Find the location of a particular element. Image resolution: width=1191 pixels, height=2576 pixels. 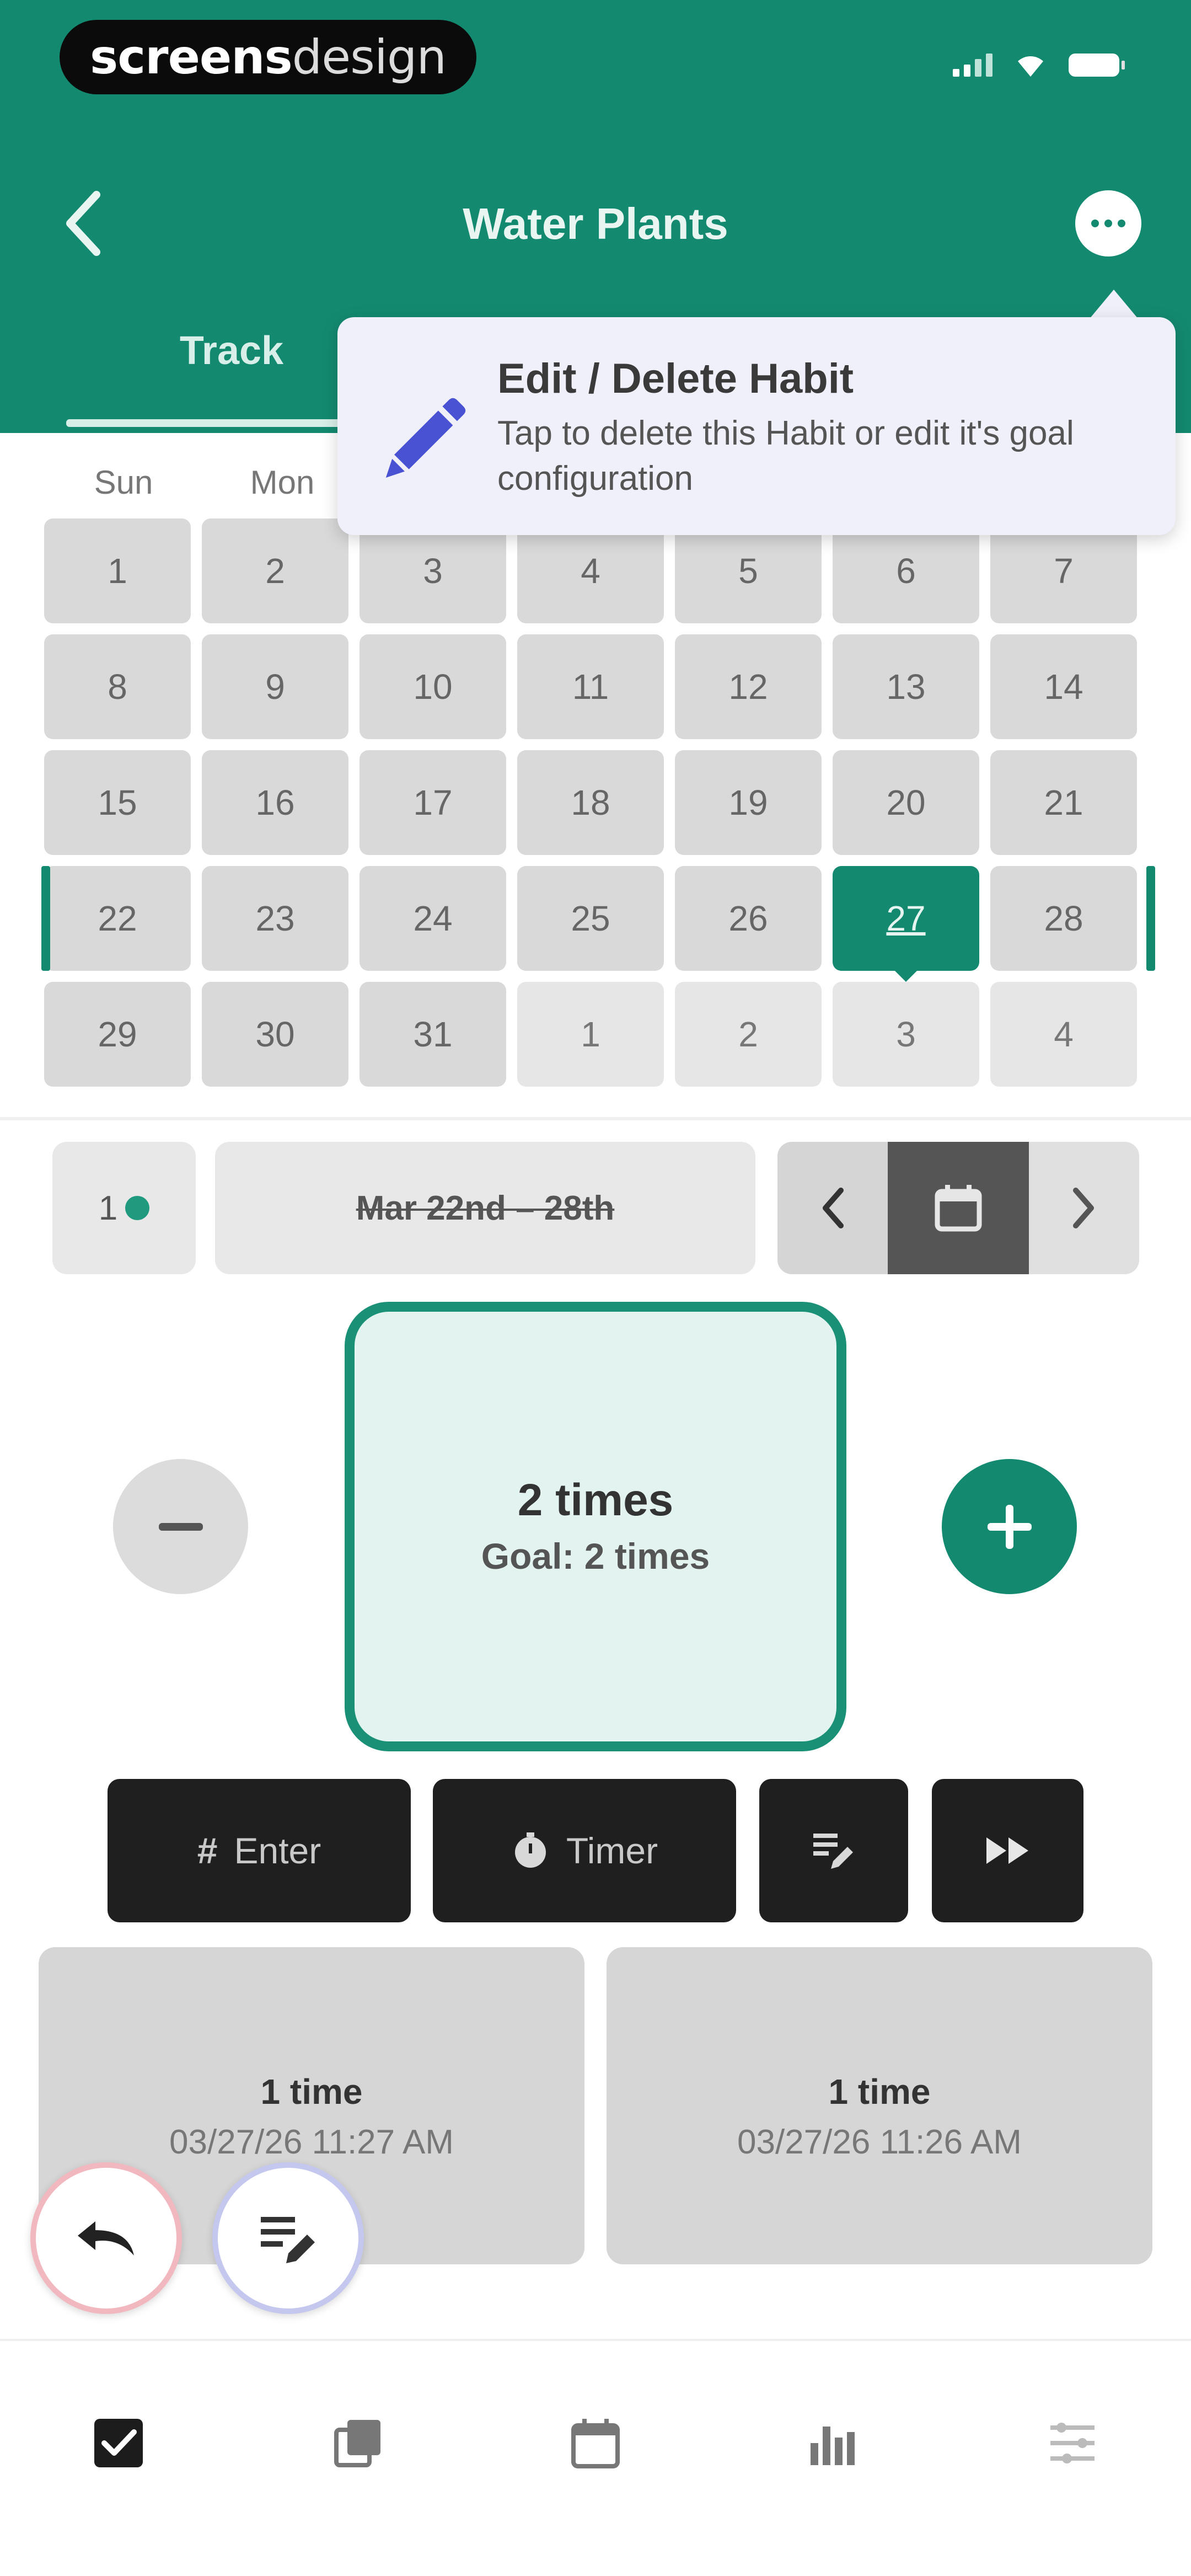

decrement-button is located at coordinates (180, 1526).